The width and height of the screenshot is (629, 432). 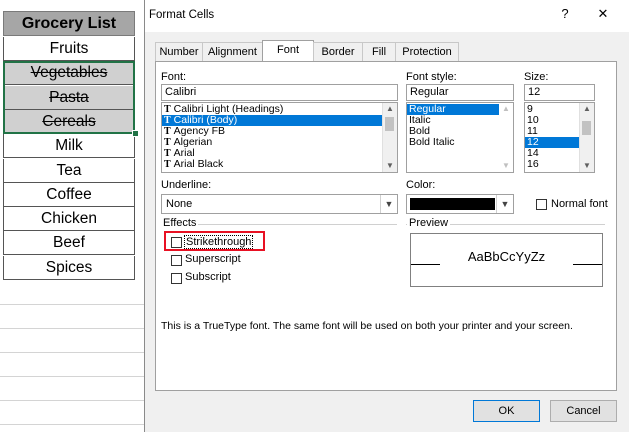 I want to click on list-item-label: 16, so click(x=533, y=164).